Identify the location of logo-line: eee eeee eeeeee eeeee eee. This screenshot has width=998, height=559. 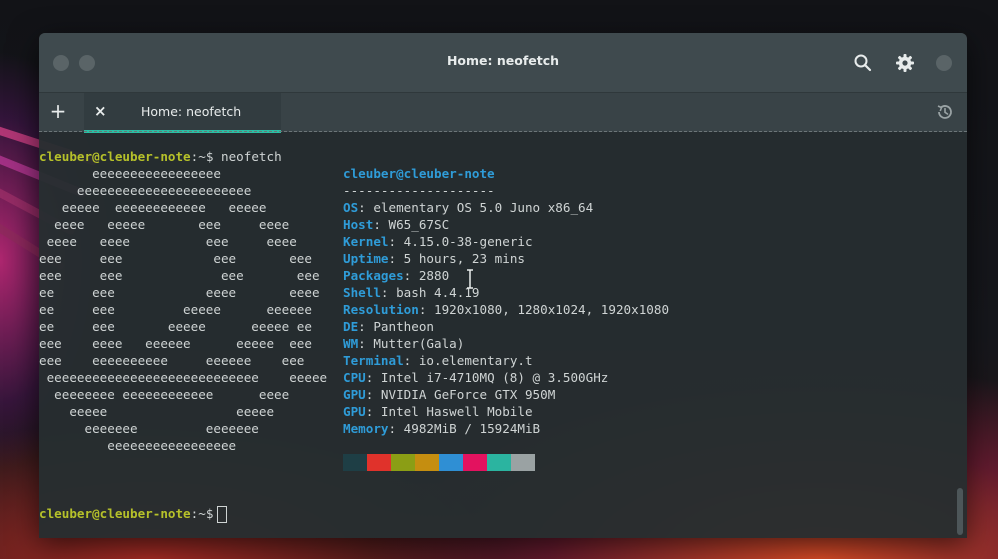
(175, 343).